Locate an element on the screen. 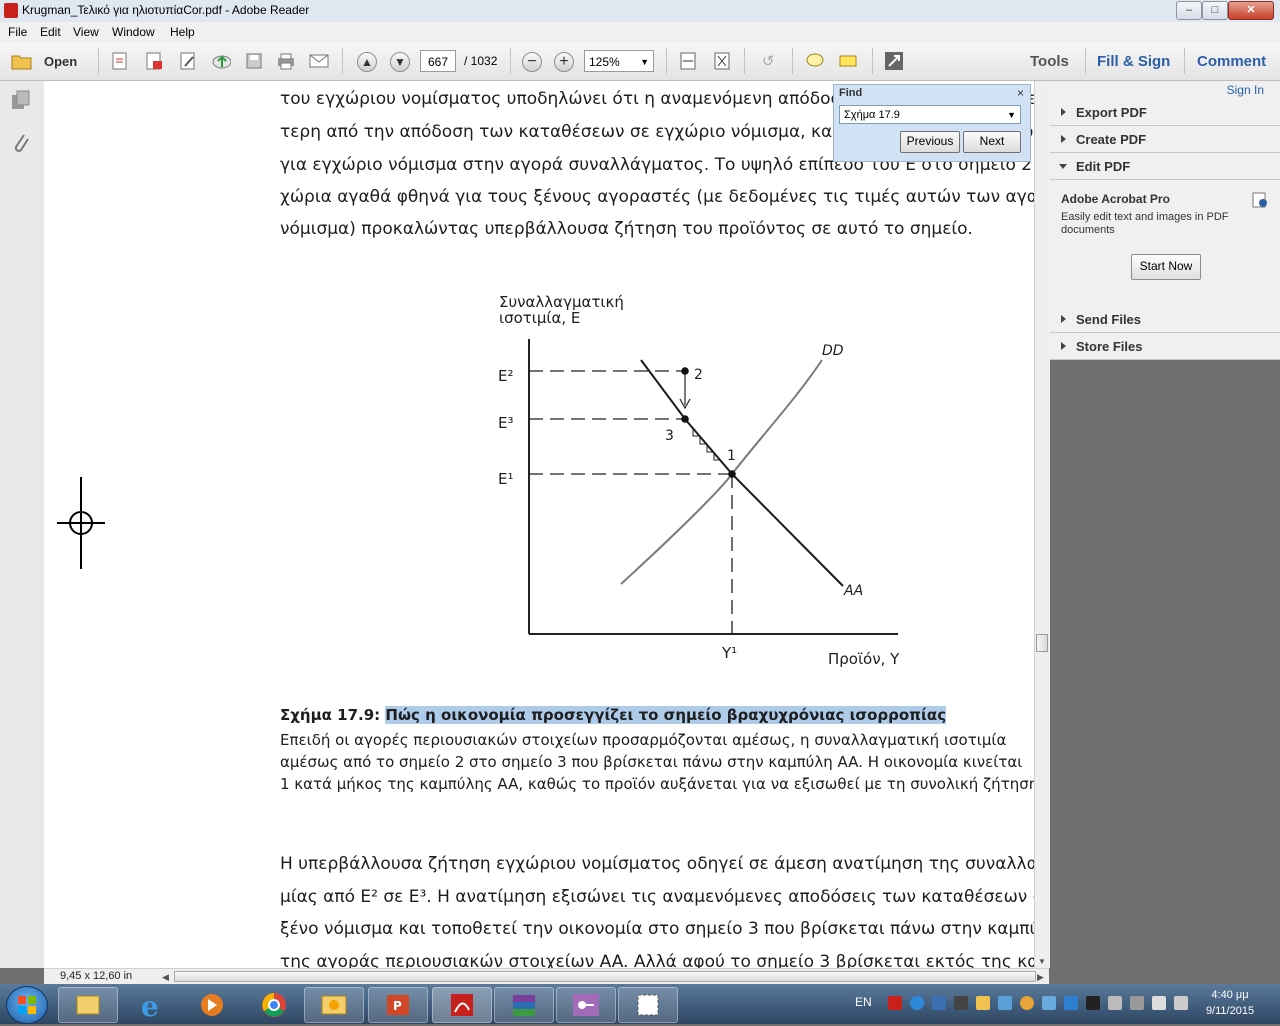 Image resolution: width=1280 pixels, height=1026 pixels. page-size-readout: 9,45 x 12,60 in is located at coordinates (96, 976).